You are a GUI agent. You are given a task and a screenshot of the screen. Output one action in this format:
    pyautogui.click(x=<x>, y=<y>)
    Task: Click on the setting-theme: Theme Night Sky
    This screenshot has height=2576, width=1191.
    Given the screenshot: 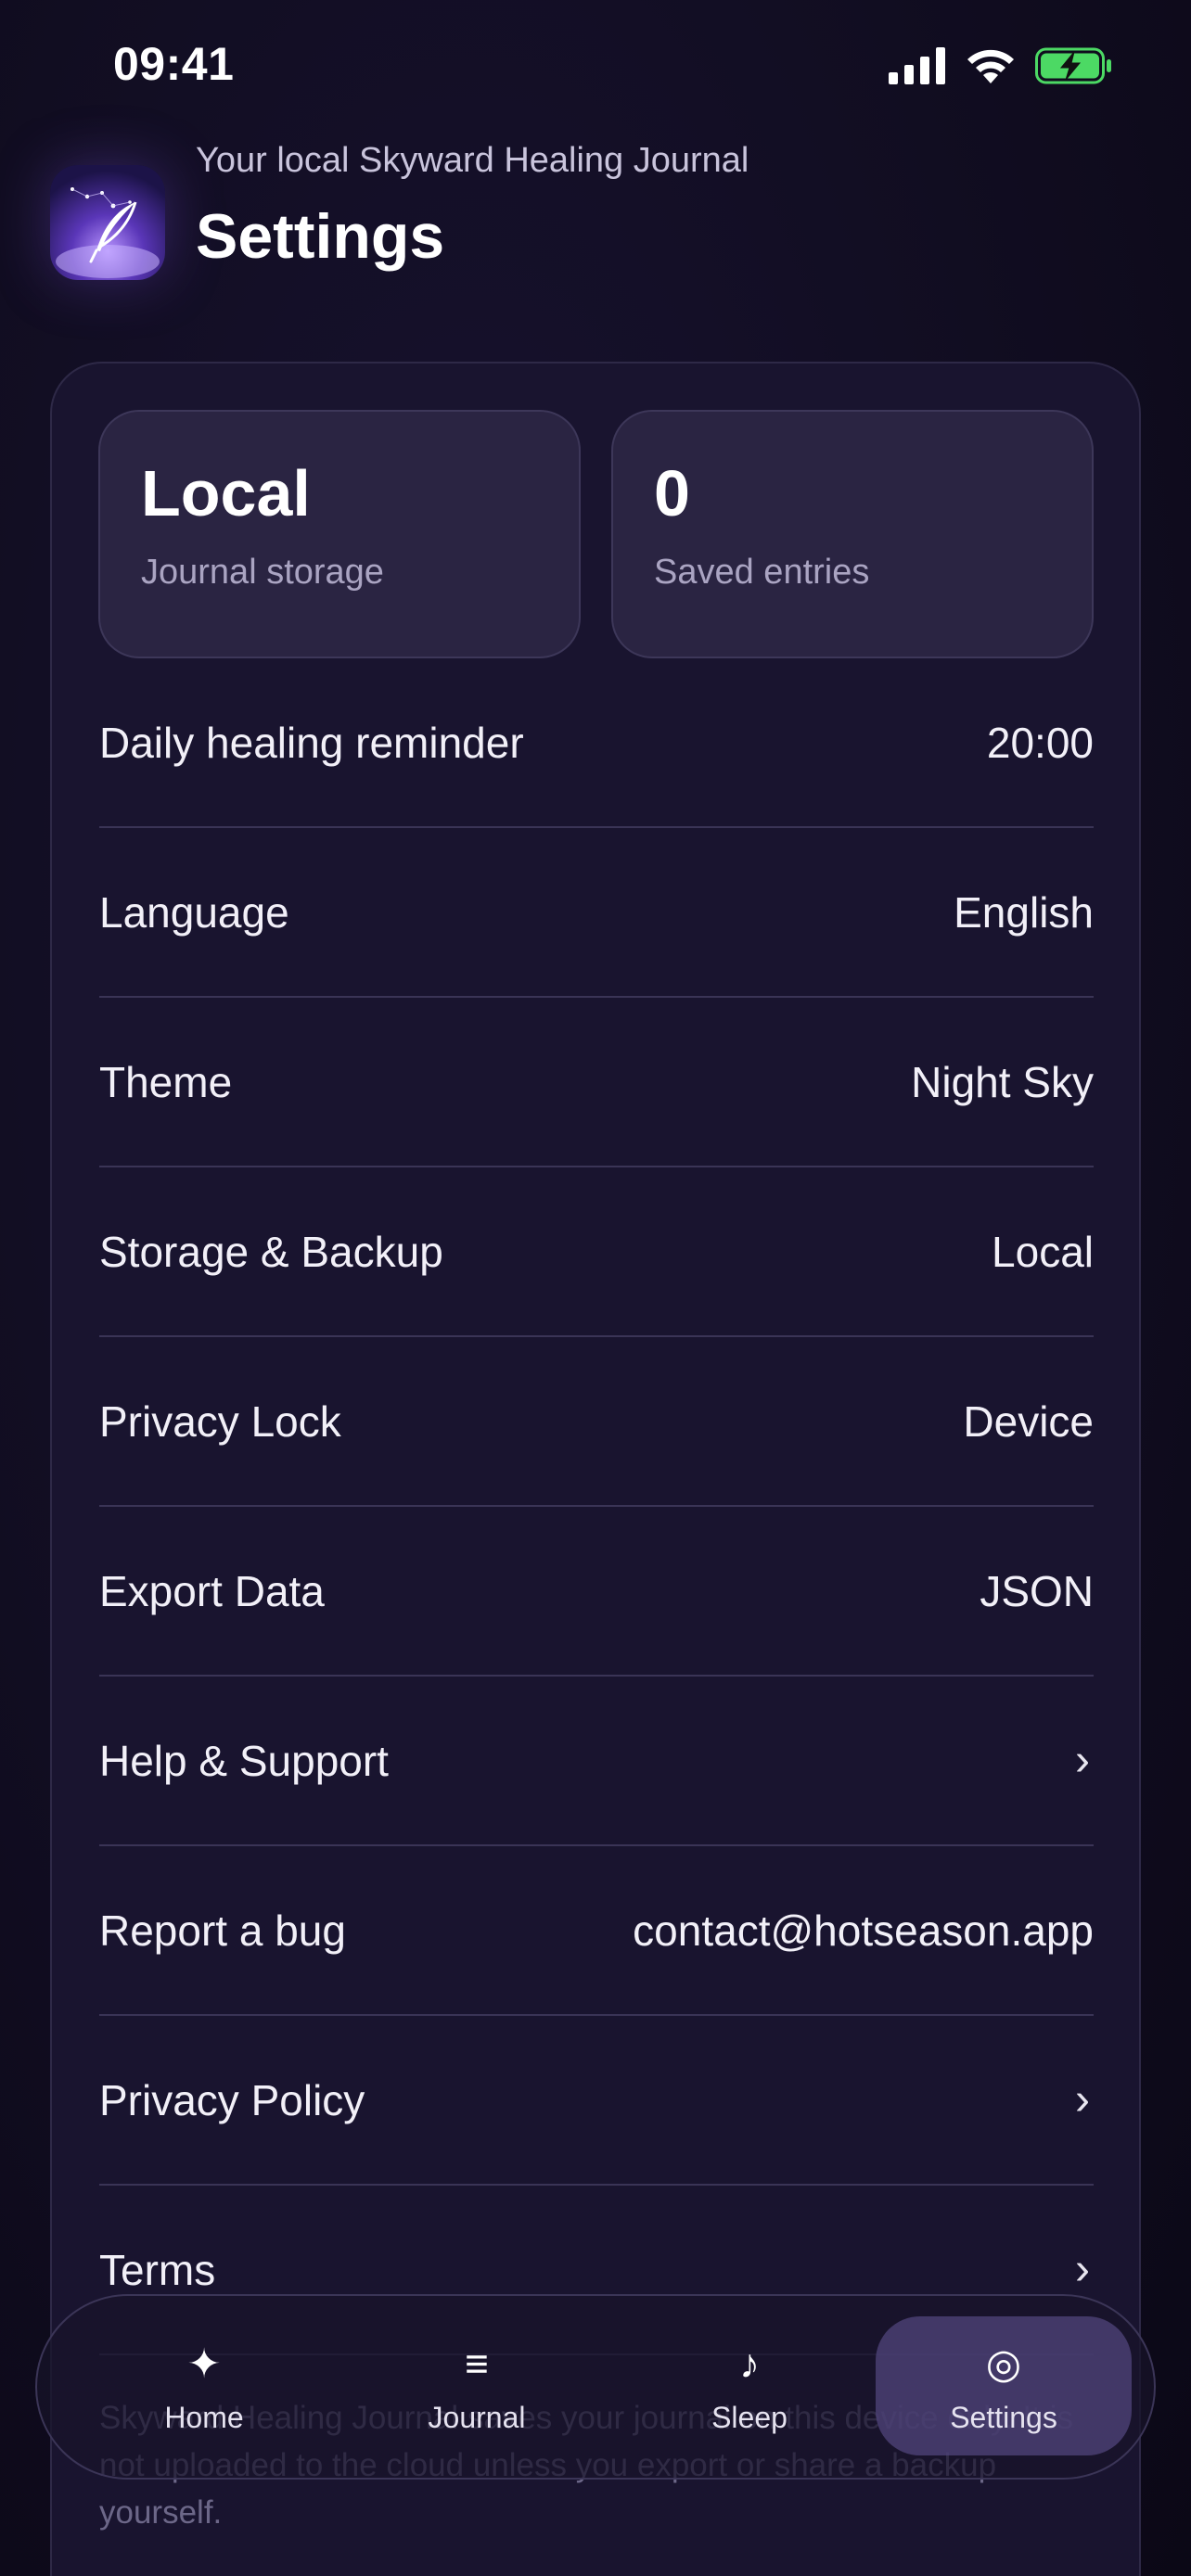 What is the action you would take?
    pyautogui.click(x=597, y=1082)
    